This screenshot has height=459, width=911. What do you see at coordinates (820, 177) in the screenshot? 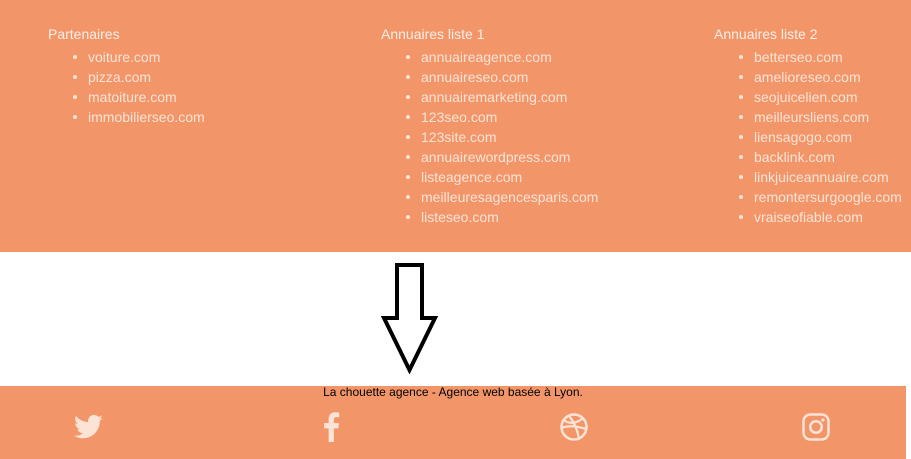
I see `list-link: linkjuiceannuaire.com` at bounding box center [820, 177].